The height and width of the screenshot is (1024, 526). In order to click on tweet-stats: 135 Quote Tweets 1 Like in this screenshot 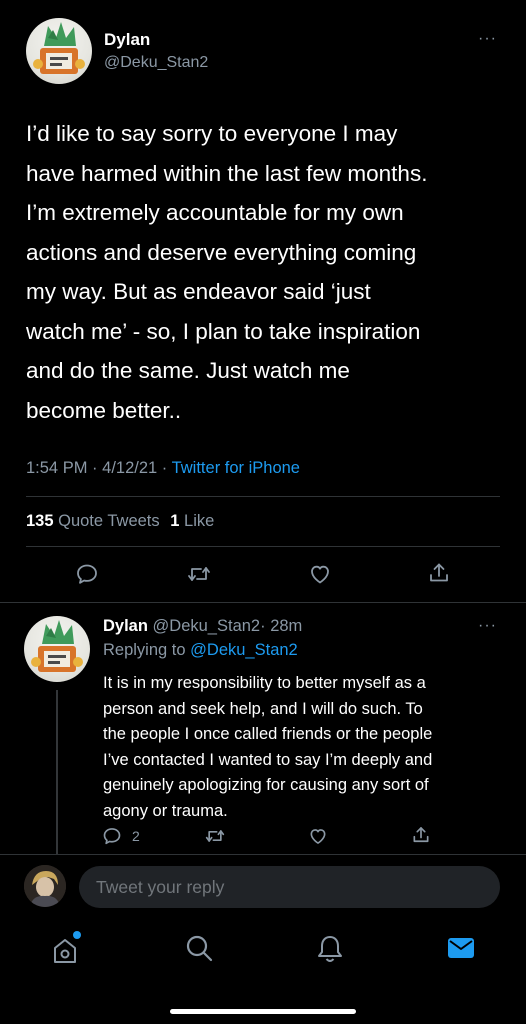, I will do `click(120, 521)`.